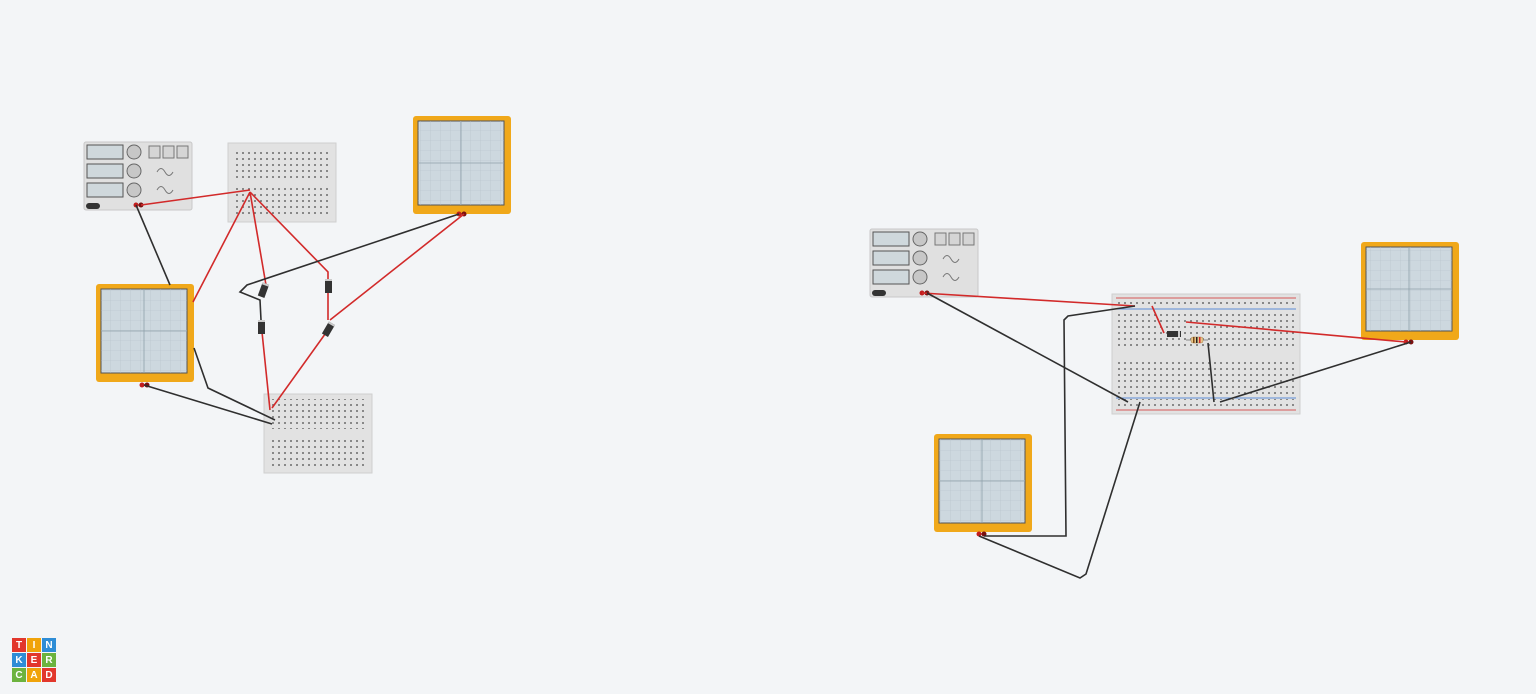 The width and height of the screenshot is (1536, 694). What do you see at coordinates (282, 182) in the screenshot?
I see `breadboard-left-top` at bounding box center [282, 182].